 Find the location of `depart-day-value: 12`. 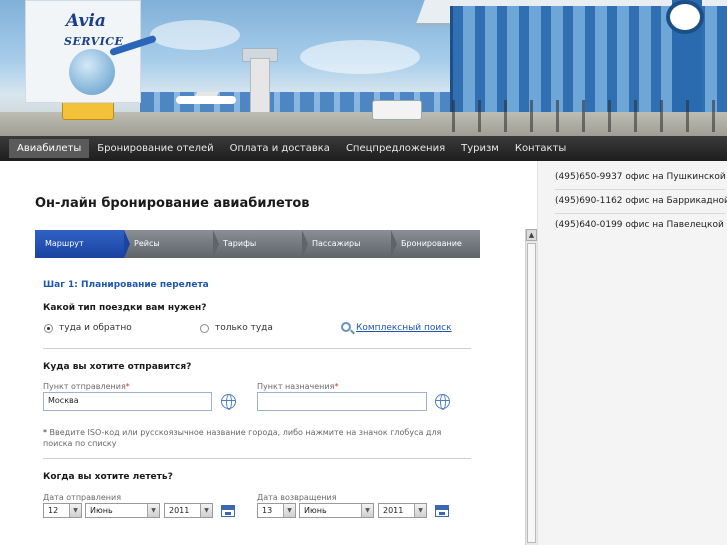

depart-day-value: 12 is located at coordinates (53, 510).